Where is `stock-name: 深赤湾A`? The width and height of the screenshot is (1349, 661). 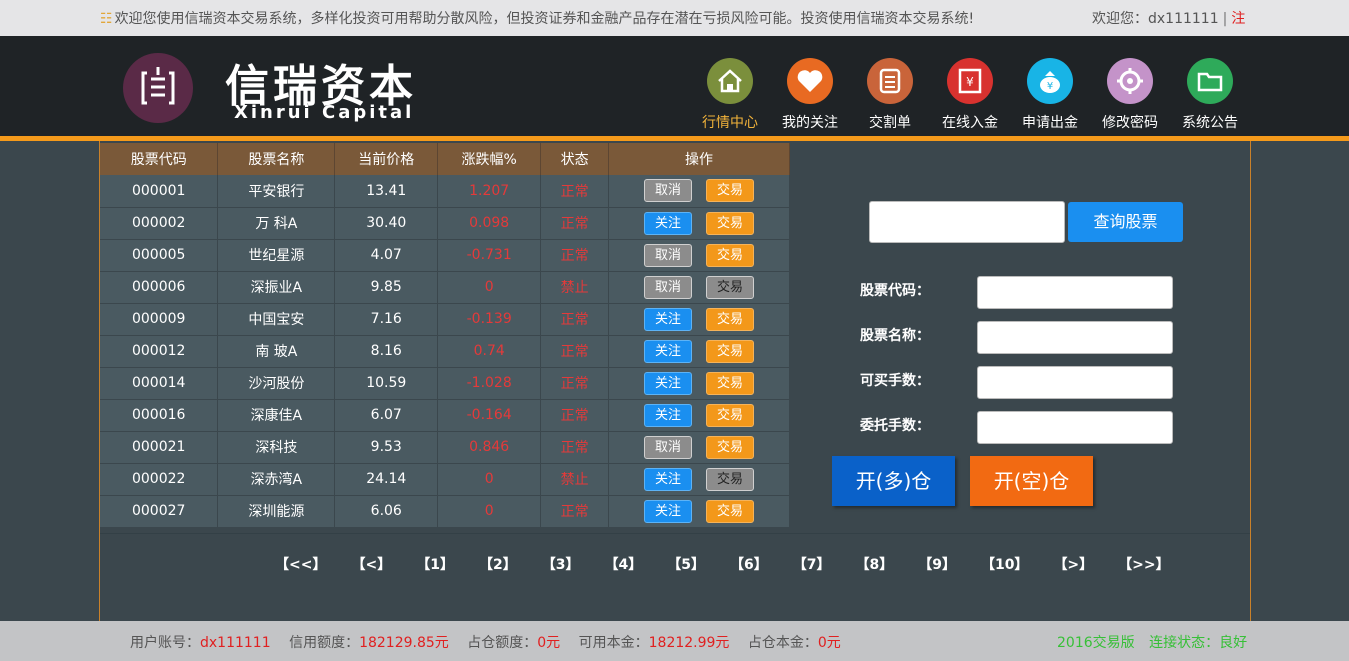 stock-name: 深赤湾A is located at coordinates (276, 479).